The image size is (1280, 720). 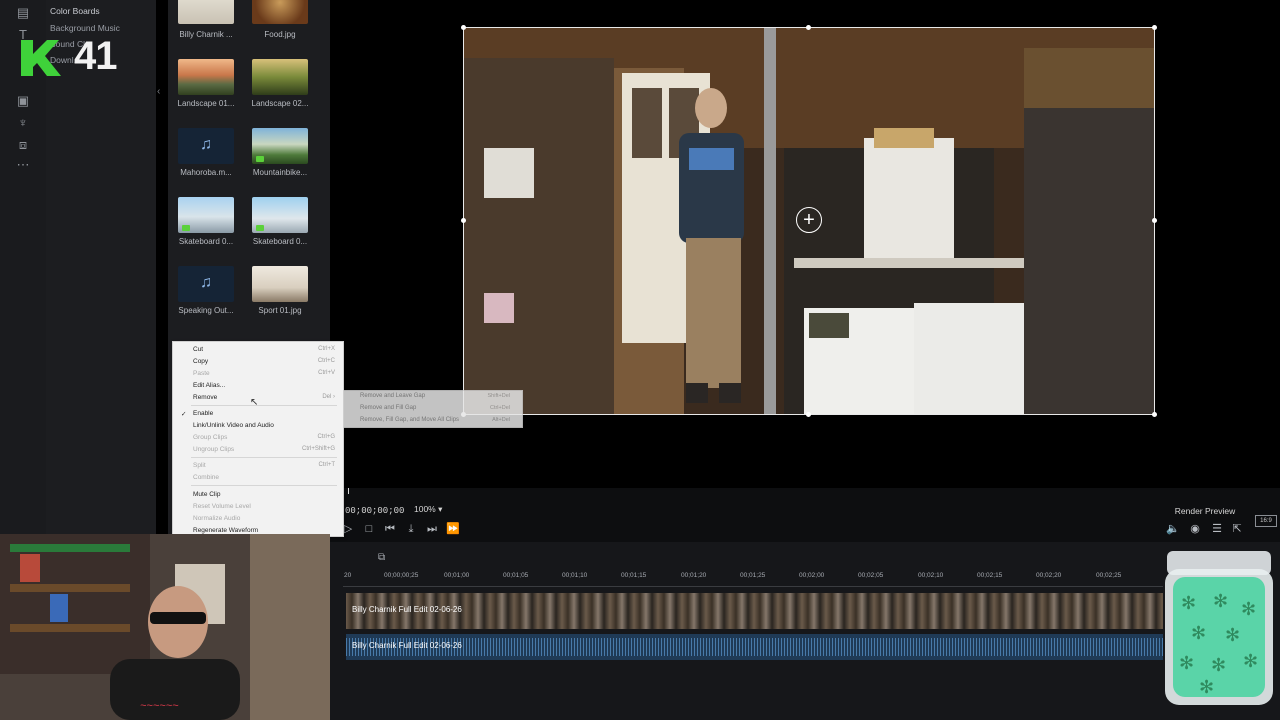 I want to click on next-frame-icon: ⏭, so click(x=432, y=529).